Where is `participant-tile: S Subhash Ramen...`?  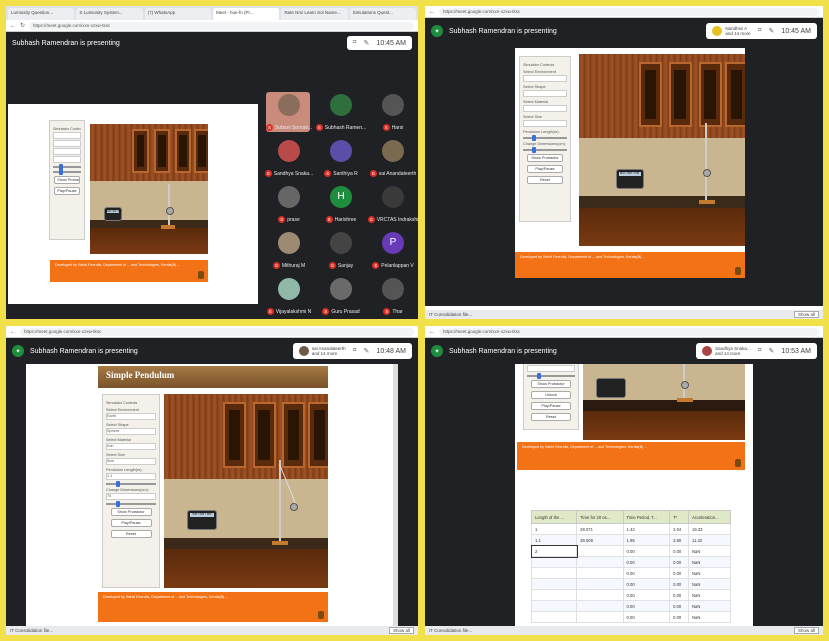
participant-tile: S Subhash Ramen... is located at coordinates (340, 115).